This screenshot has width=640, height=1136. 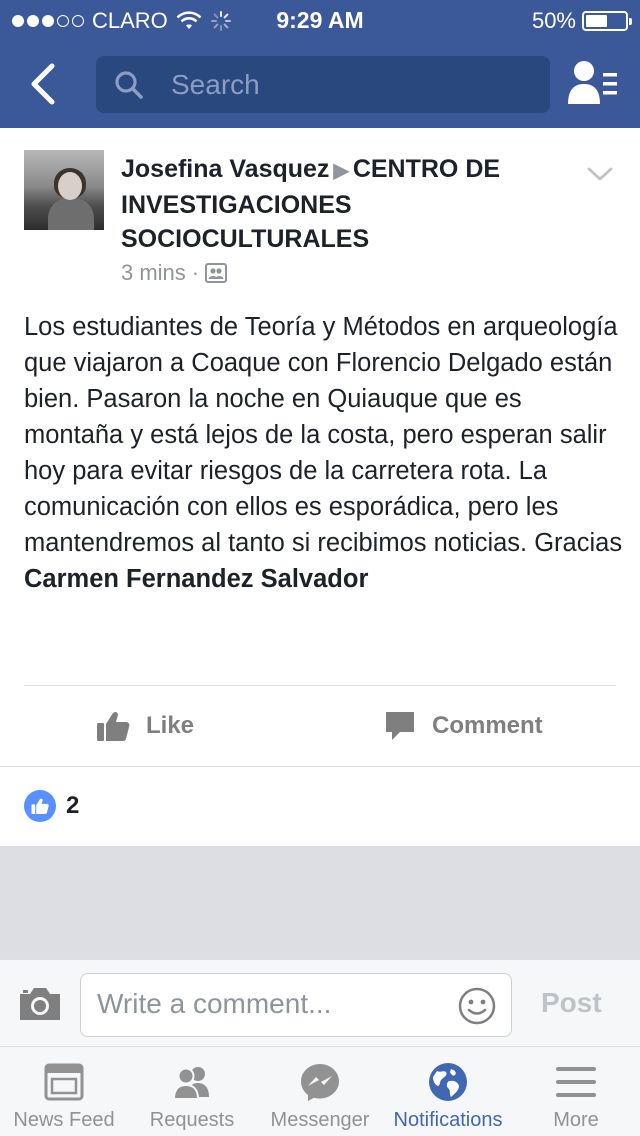 I want to click on battery-info: 50%, so click(x=581, y=21).